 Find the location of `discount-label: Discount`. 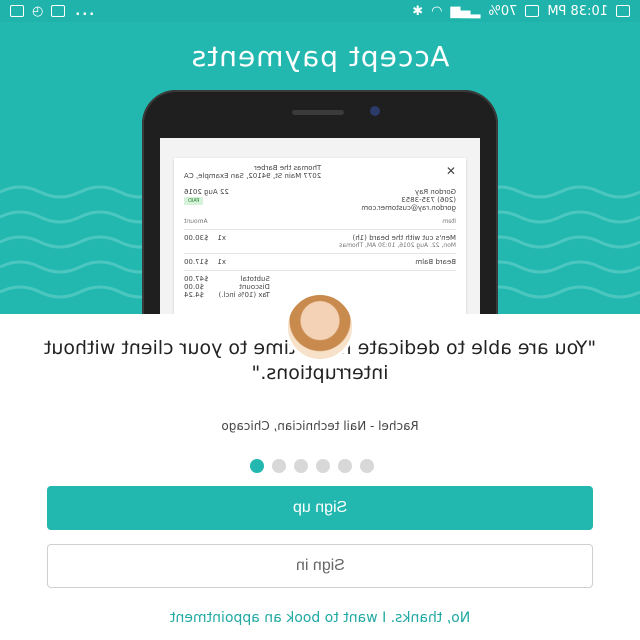

discount-label: Discount is located at coordinates (254, 287).